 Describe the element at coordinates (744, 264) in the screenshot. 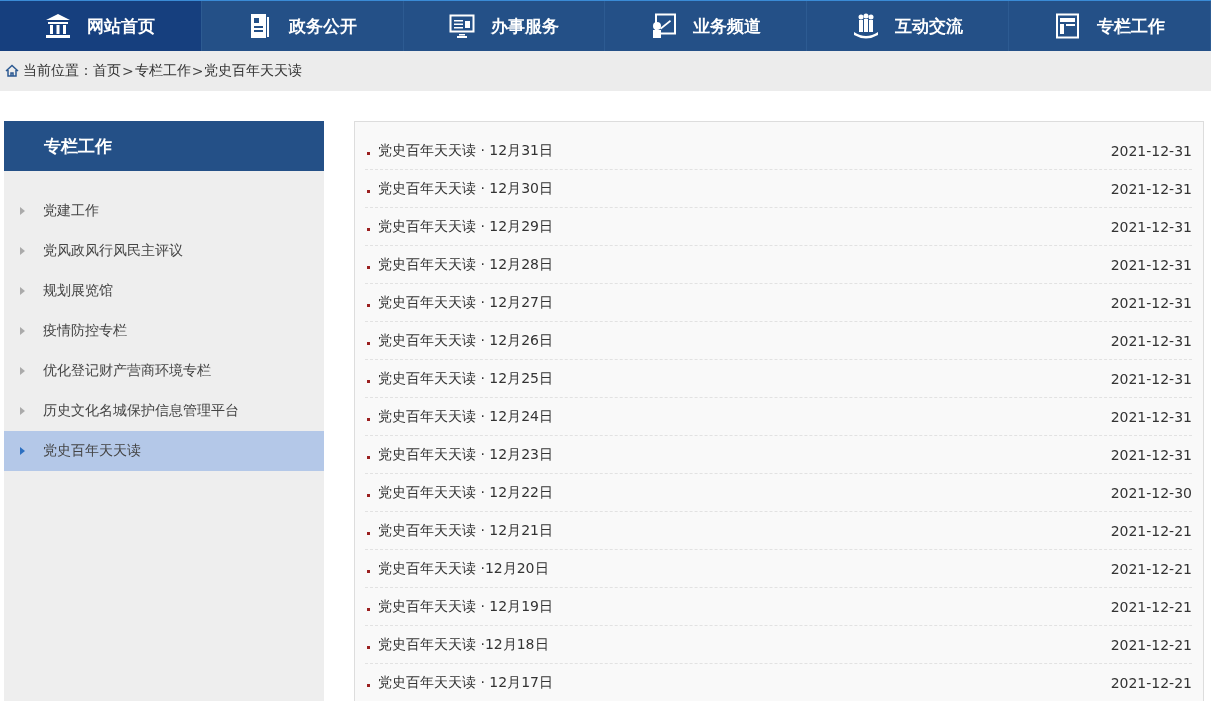

I see `article-link: 党史百年天天读 · 12月28日` at that location.